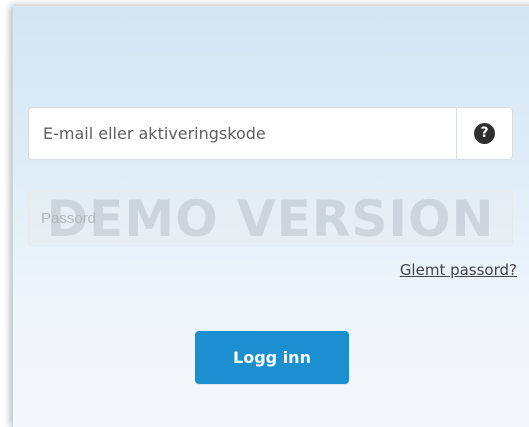  I want to click on password-input, so click(270, 218).